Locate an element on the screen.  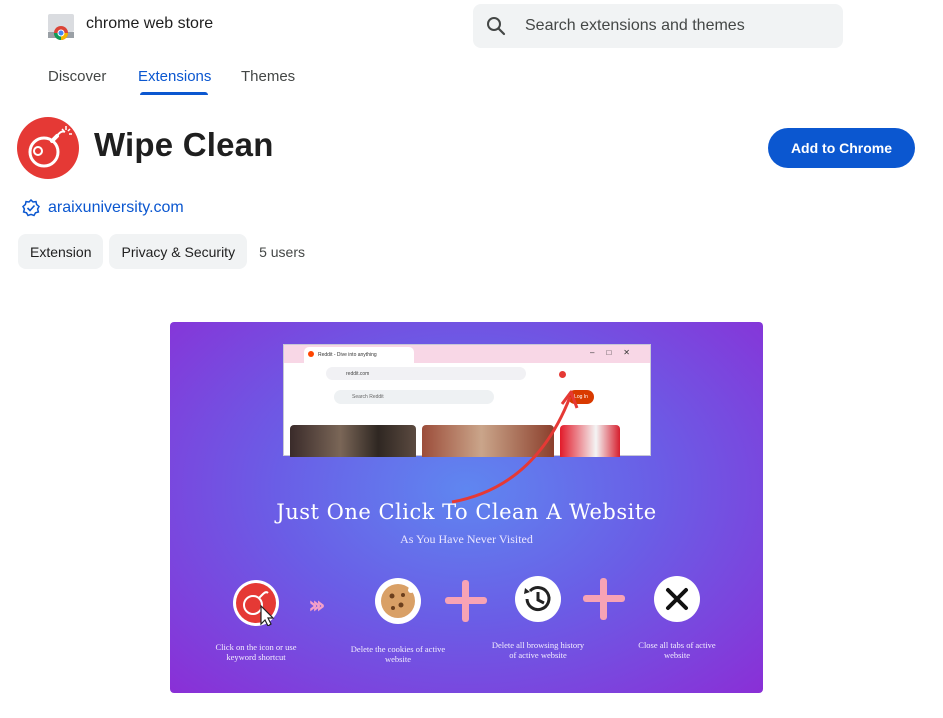
search-icon is located at coordinates (496, 26).